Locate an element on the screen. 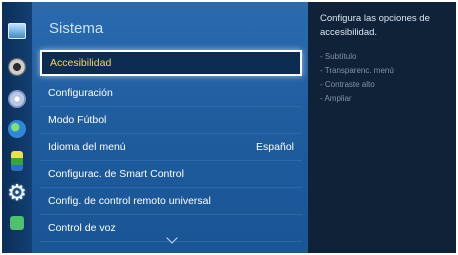  menu-item-label: Config. de control remoto universal is located at coordinates (129, 201).